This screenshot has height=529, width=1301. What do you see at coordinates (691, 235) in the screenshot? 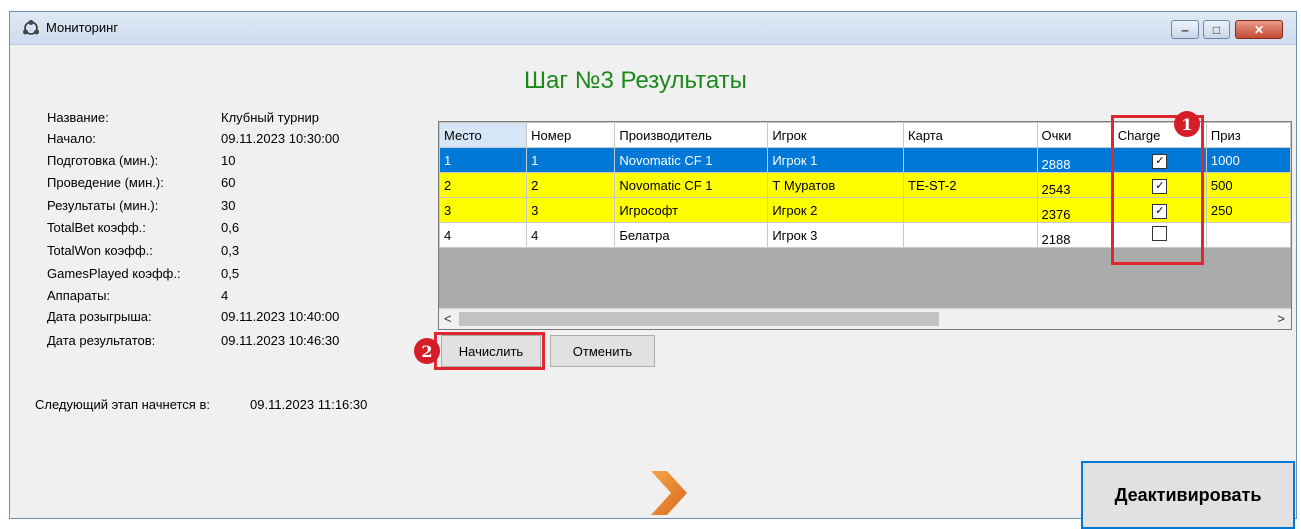
I see `cell-maker: Белатра` at bounding box center [691, 235].